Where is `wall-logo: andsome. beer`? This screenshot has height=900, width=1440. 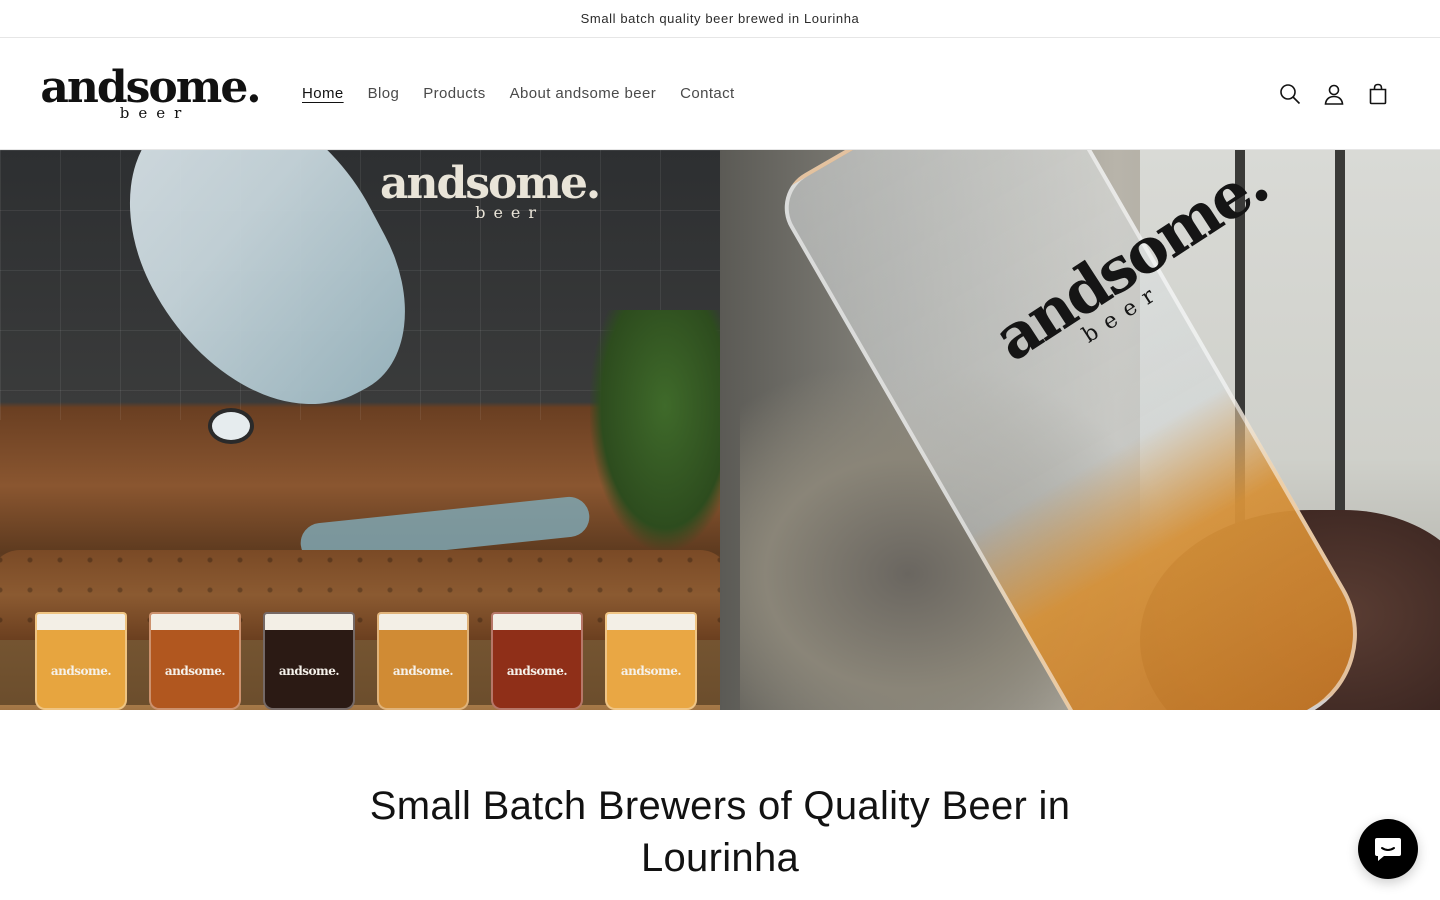 wall-logo: andsome. beer is located at coordinates (490, 189).